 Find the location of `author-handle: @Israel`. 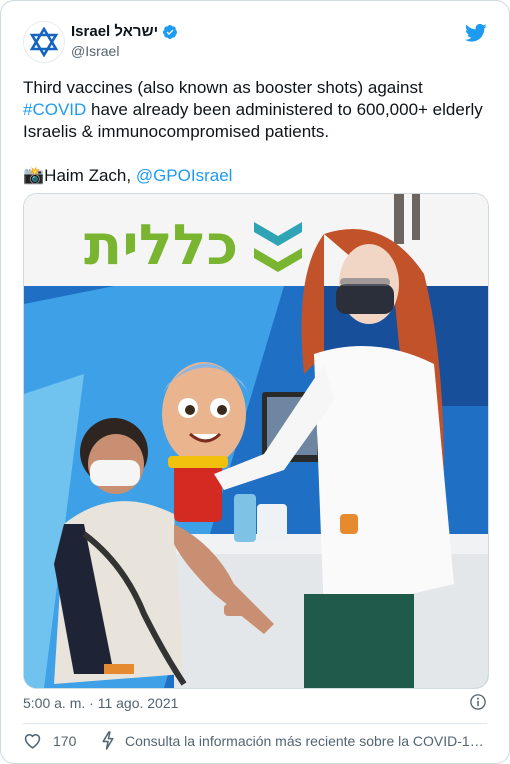

author-handle: @Israel is located at coordinates (95, 51).